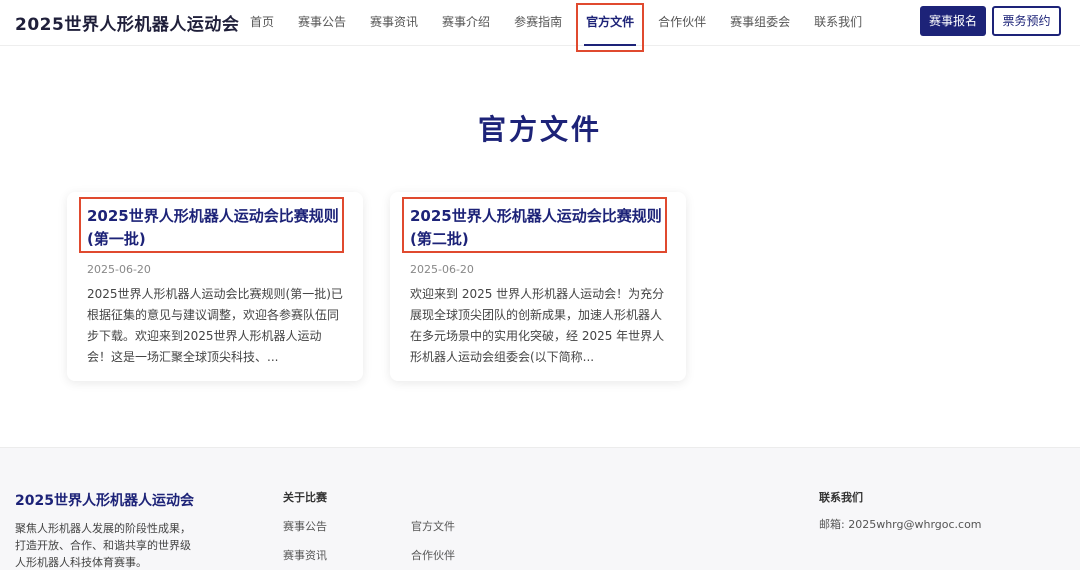 Image resolution: width=1080 pixels, height=570 pixels. I want to click on footer-link-official-documents: 官方文件, so click(433, 526).